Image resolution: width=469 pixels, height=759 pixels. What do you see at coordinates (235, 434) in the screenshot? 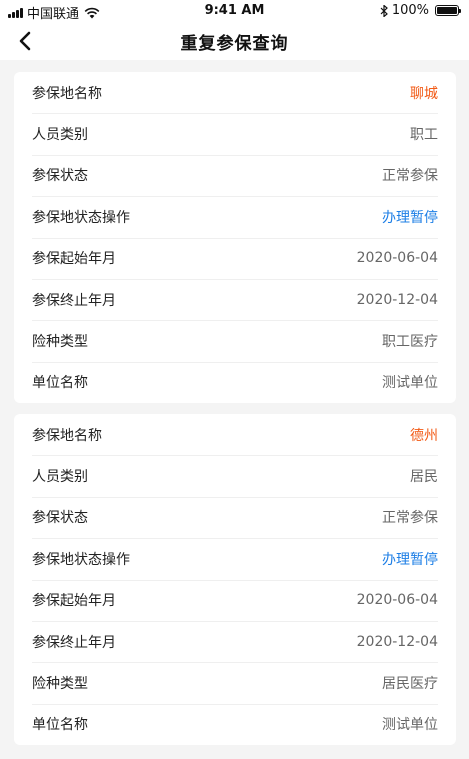
I see `info-row: 参保地名称 德州` at bounding box center [235, 434].